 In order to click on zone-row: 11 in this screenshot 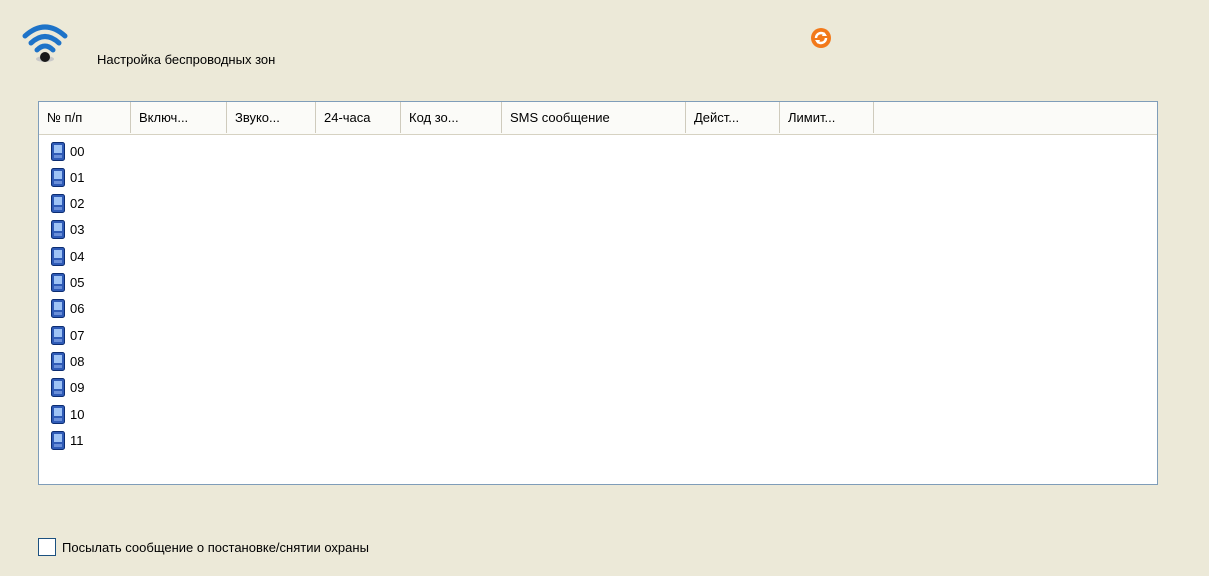, I will do `click(67, 440)`.